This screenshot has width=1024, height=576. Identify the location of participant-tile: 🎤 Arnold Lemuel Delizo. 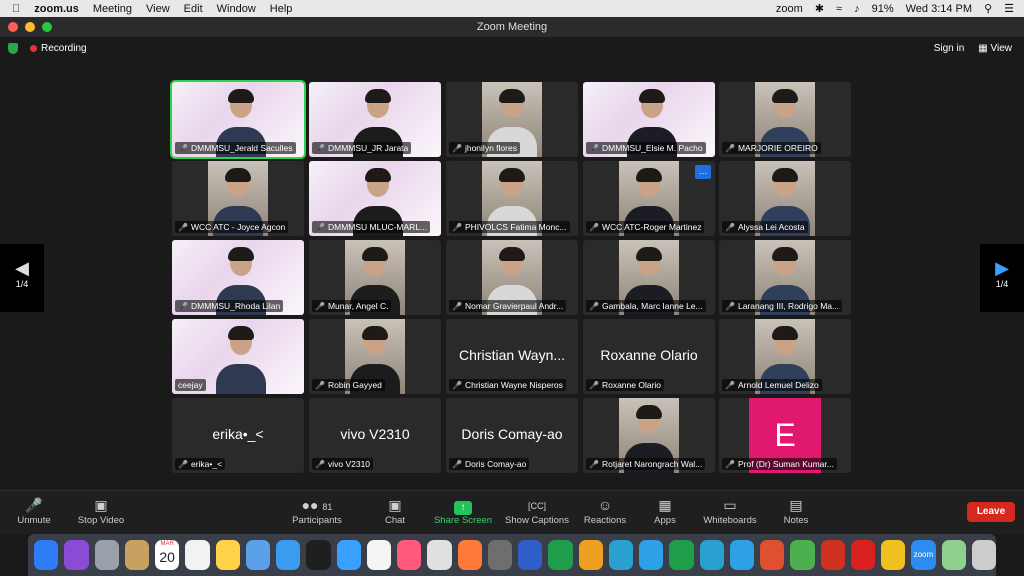
(785, 356).